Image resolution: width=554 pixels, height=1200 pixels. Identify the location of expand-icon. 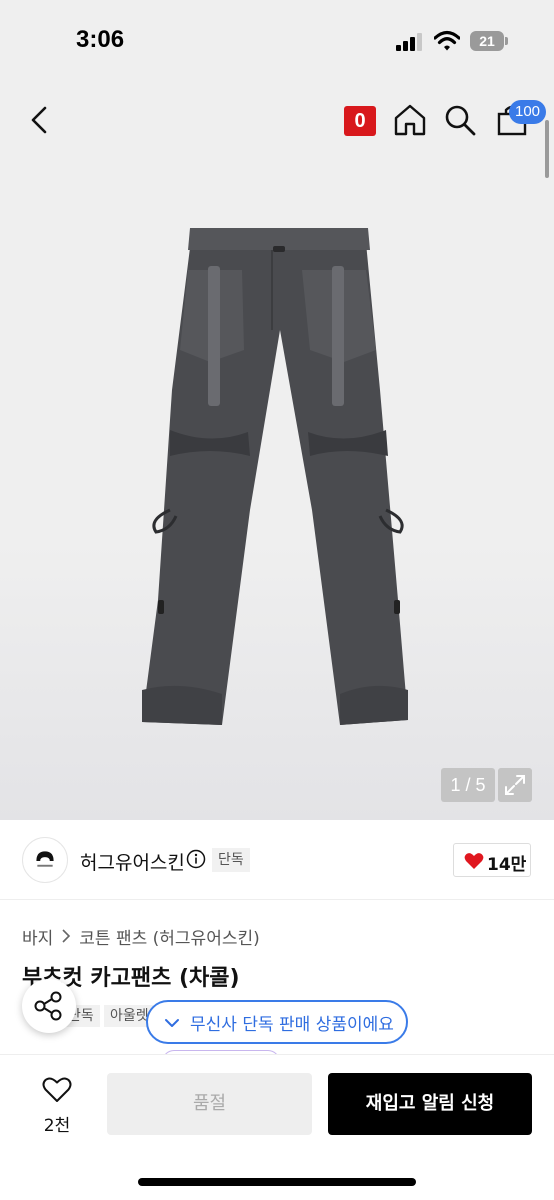
(515, 785).